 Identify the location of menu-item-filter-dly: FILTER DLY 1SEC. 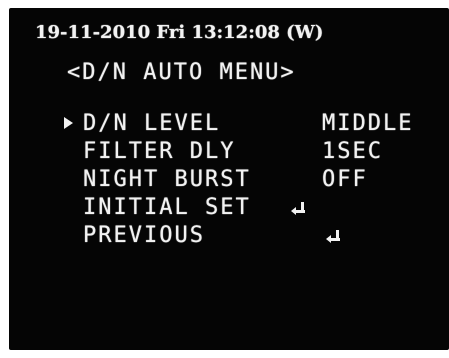
(254, 152).